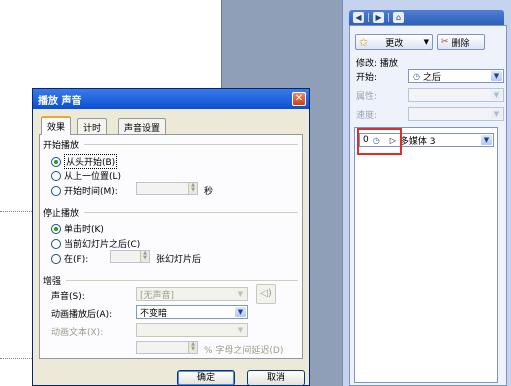 This screenshot has height=386, width=511. Describe the element at coordinates (142, 126) in the screenshot. I see `tab-sound-settings: 声音设置` at that location.